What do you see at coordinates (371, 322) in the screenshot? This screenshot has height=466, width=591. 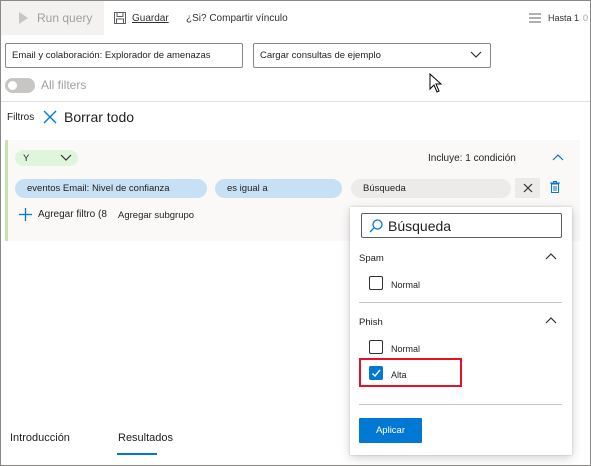 I see `section-phish-title: Phish` at bounding box center [371, 322].